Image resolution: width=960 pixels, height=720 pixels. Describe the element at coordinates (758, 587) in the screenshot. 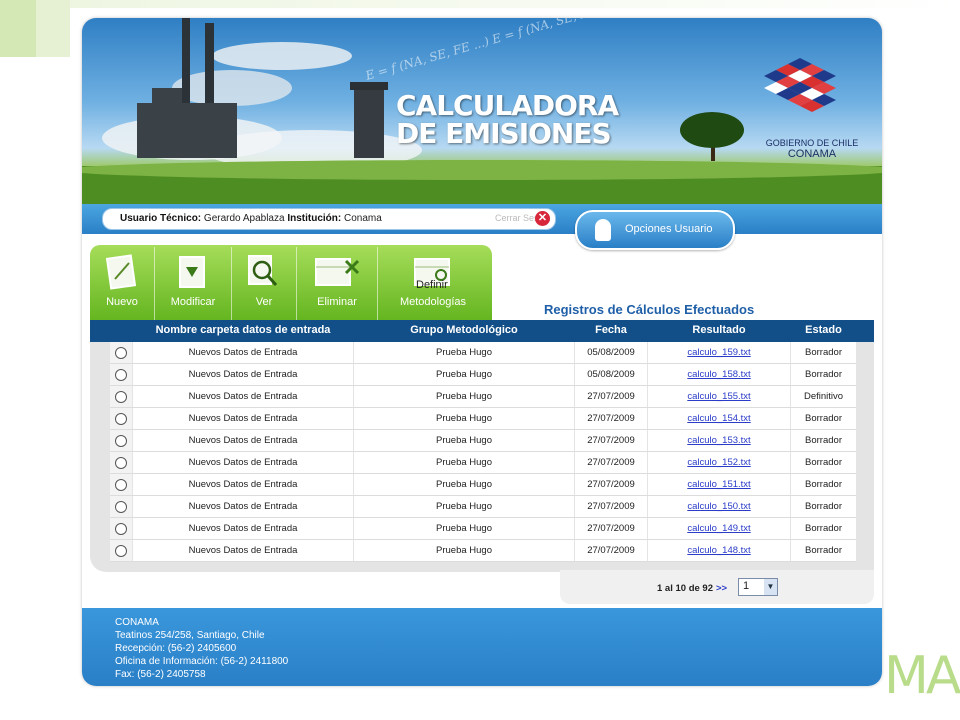

I see `page-select: 1 ▼` at that location.